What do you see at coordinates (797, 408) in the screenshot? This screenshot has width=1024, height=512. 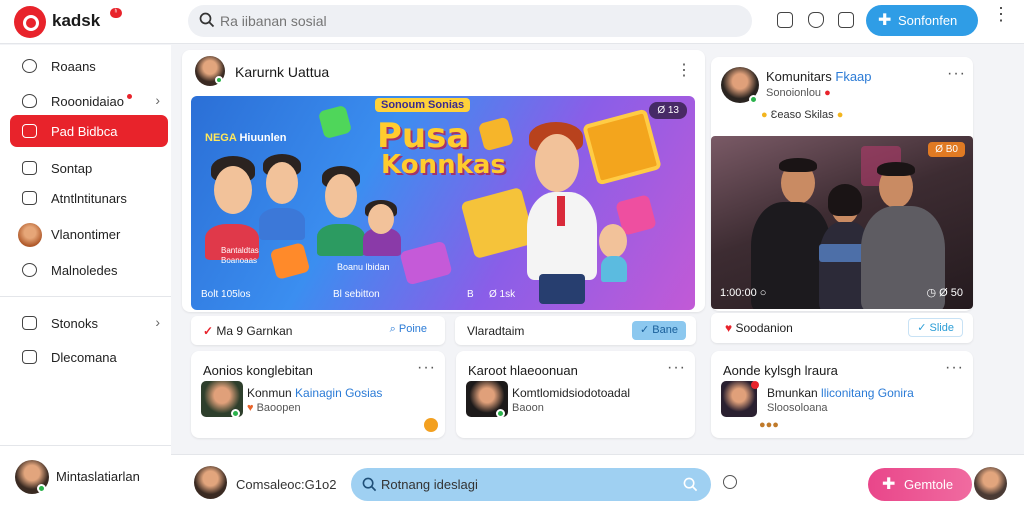 I see `card-sub: Sloosoloana` at bounding box center [797, 408].